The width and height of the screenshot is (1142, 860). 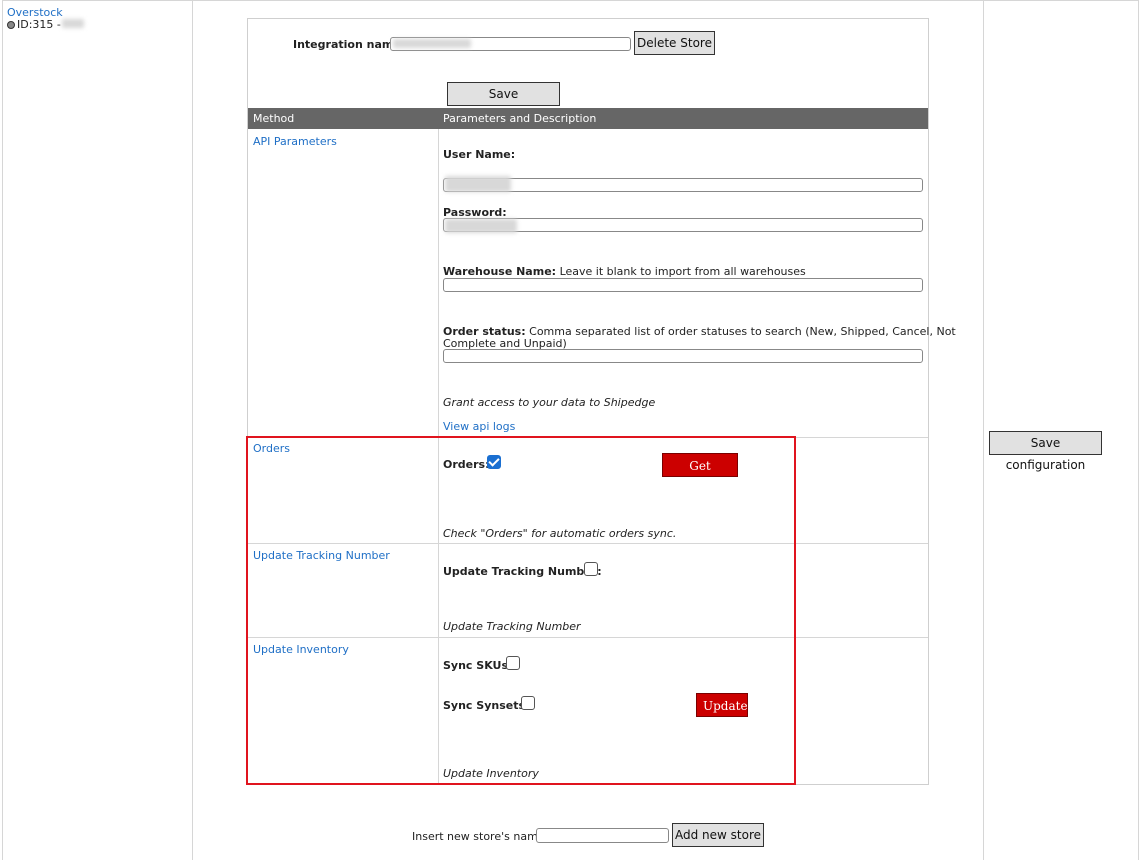 I want to click on table-column-divider, so click(x=438, y=456).